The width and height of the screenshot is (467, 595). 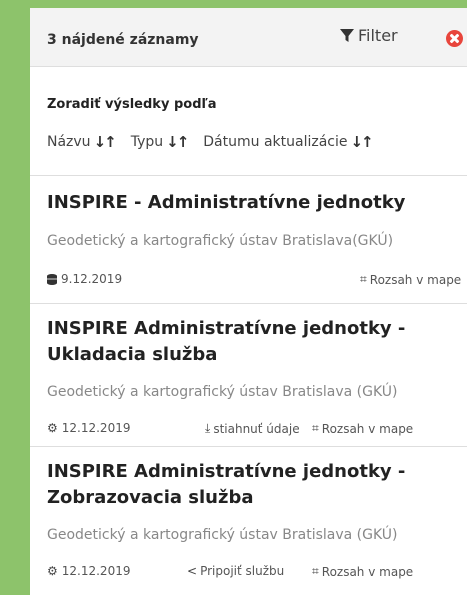 I want to click on results-count: 3 nájdené záznamy, so click(x=123, y=40).